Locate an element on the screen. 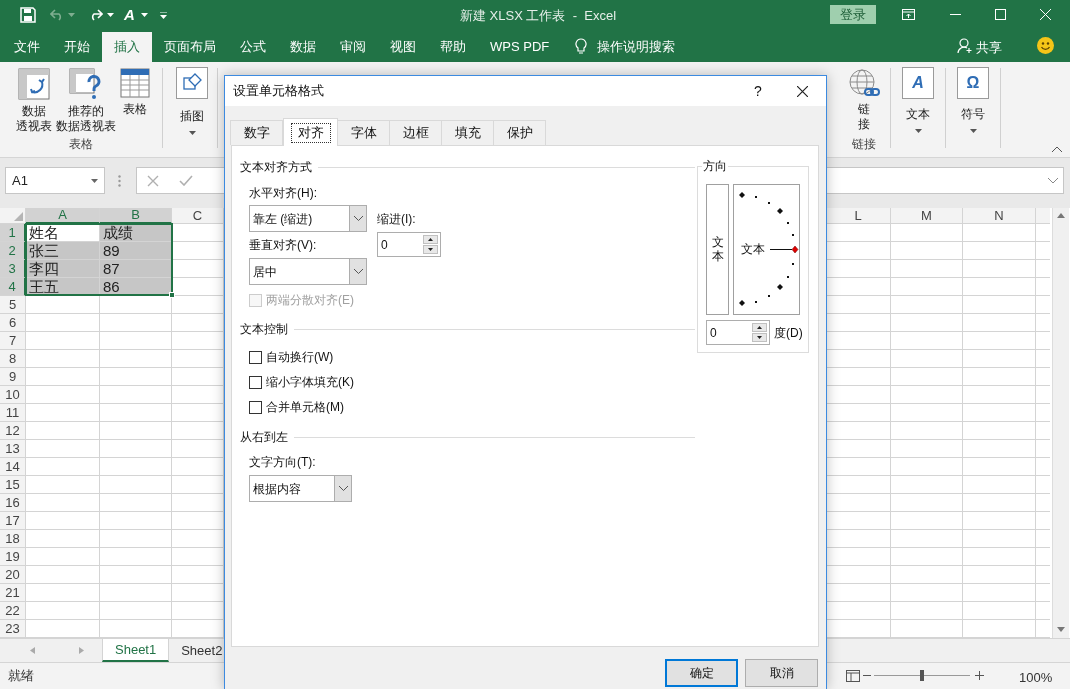 This screenshot has height=689, width=1070. close-icon is located at coordinates (802, 91).